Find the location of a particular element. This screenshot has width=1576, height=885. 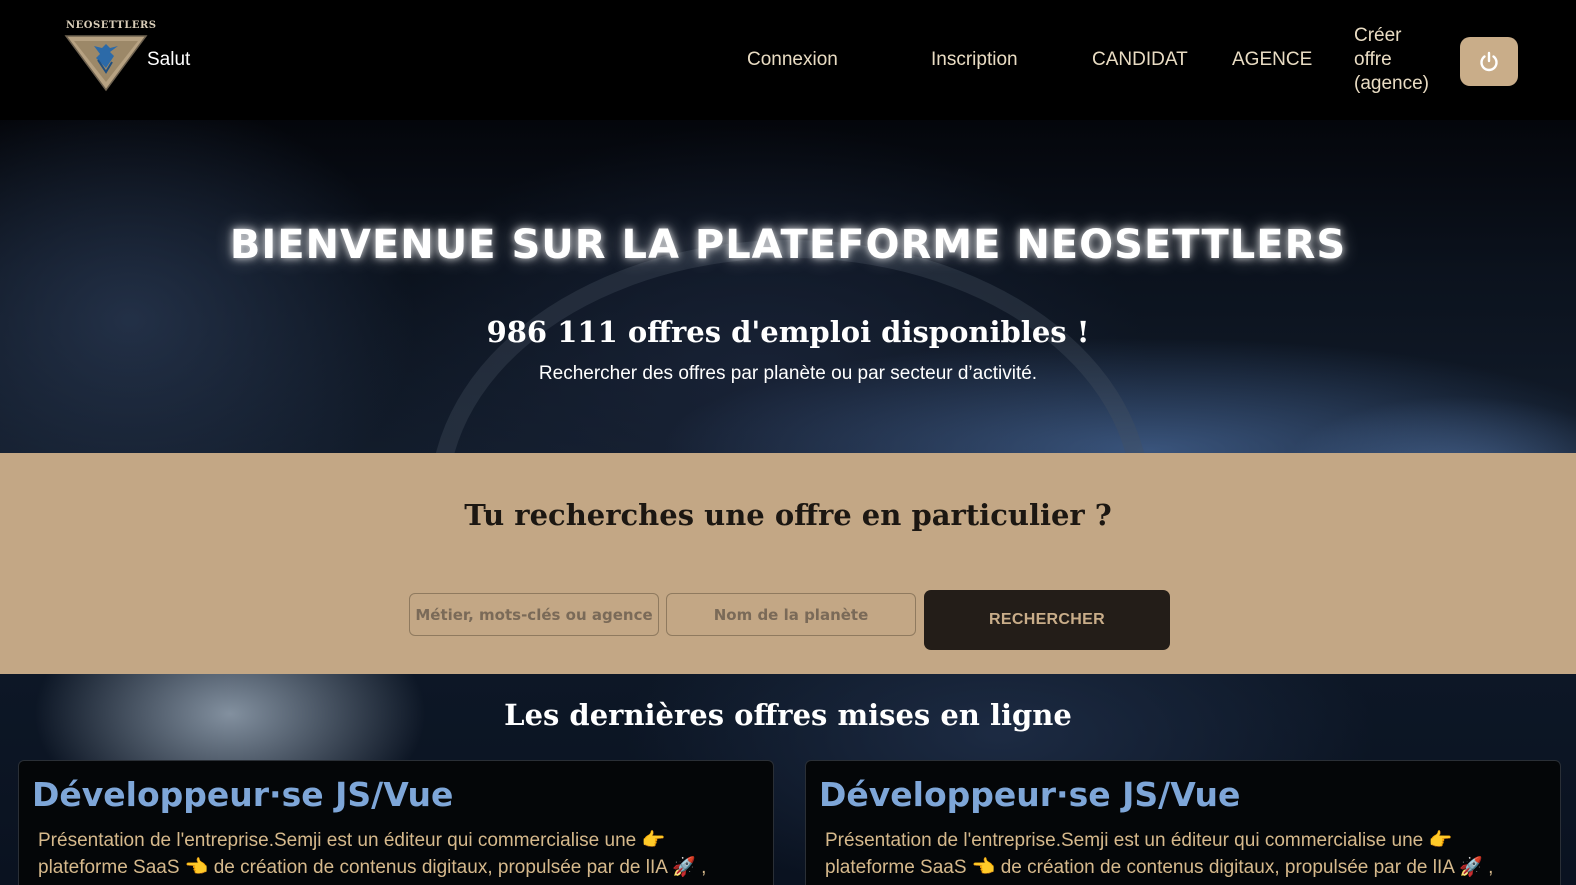

nav-login-link: Connexion is located at coordinates (792, 60).